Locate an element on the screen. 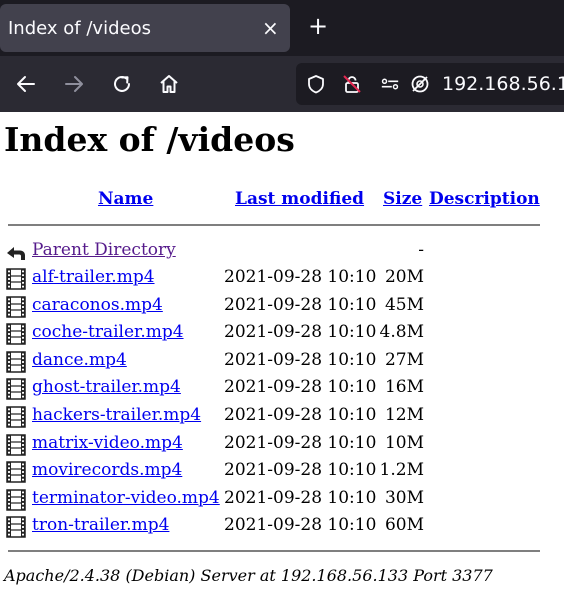 This screenshot has width=564, height=598. file-row: coche-trailer.mp4 2021-09-28 10:10 4.8M is located at coordinates (282, 333).